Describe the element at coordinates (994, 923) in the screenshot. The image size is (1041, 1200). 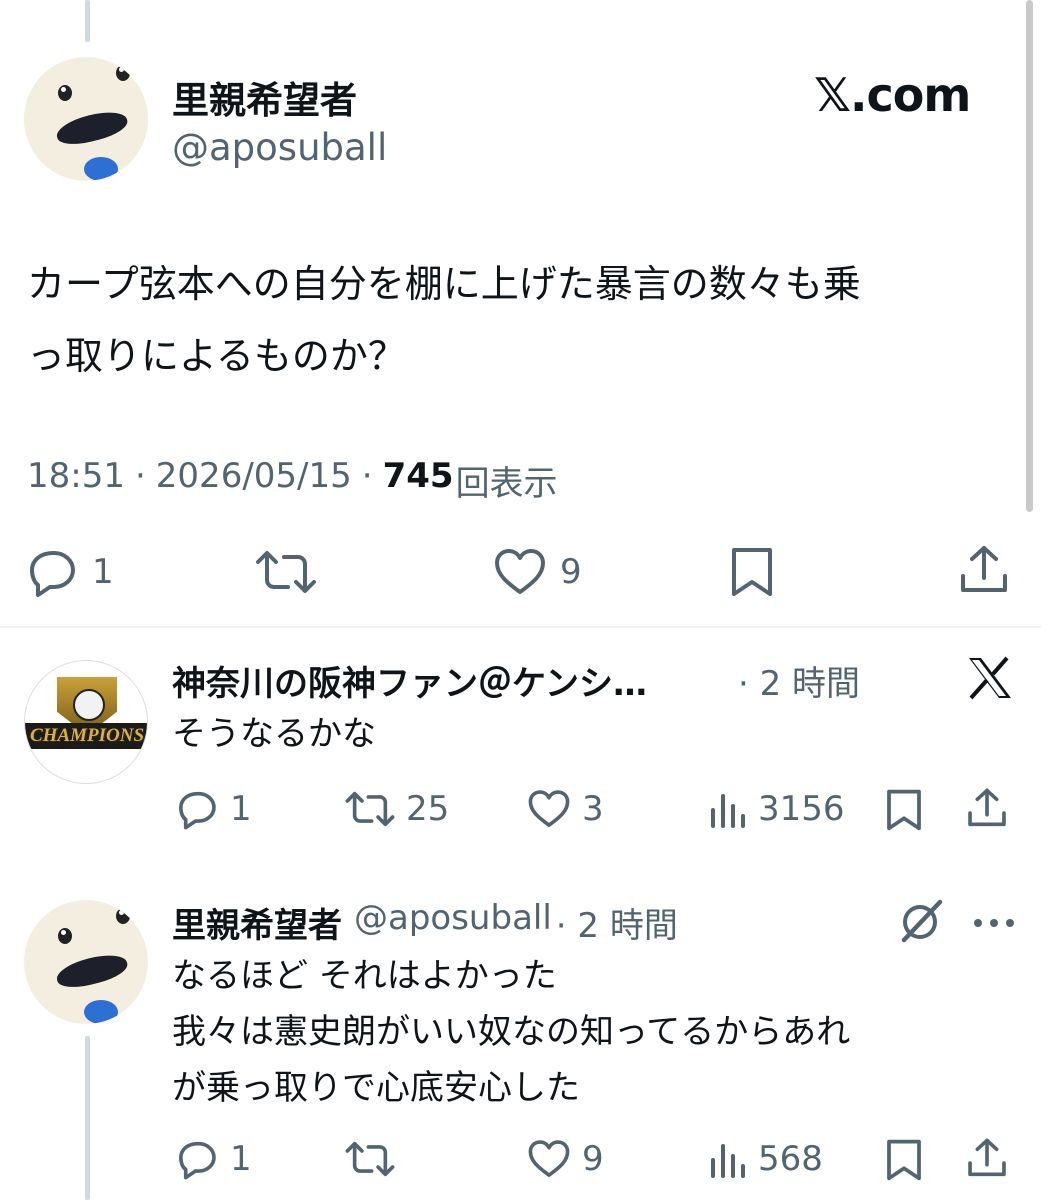
I see `more-icon` at that location.